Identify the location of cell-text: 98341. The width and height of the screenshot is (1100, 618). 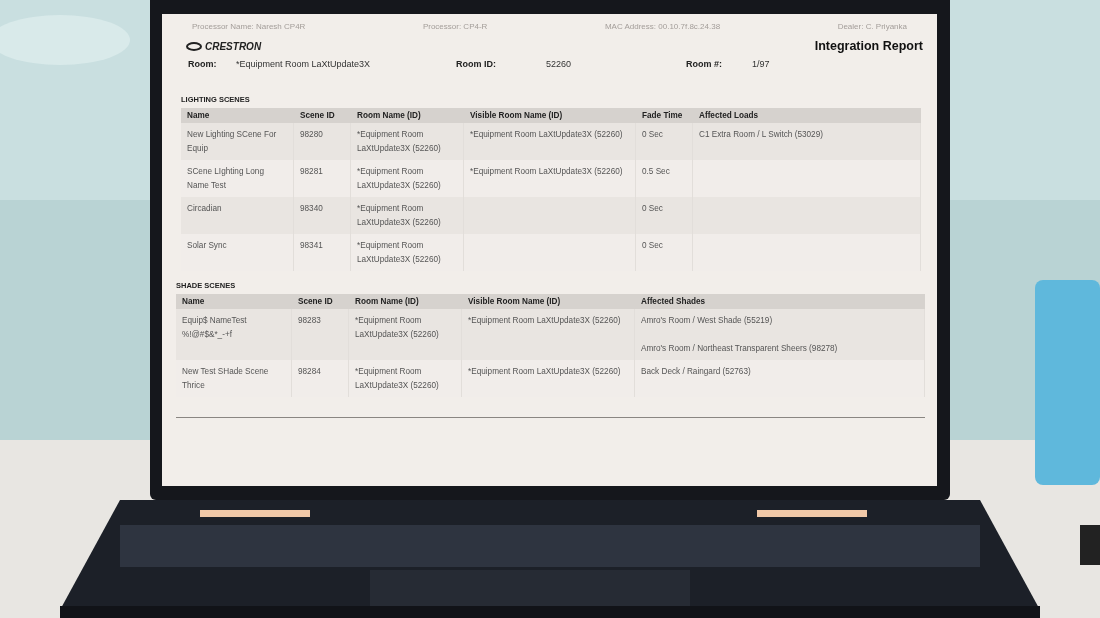
(312, 246).